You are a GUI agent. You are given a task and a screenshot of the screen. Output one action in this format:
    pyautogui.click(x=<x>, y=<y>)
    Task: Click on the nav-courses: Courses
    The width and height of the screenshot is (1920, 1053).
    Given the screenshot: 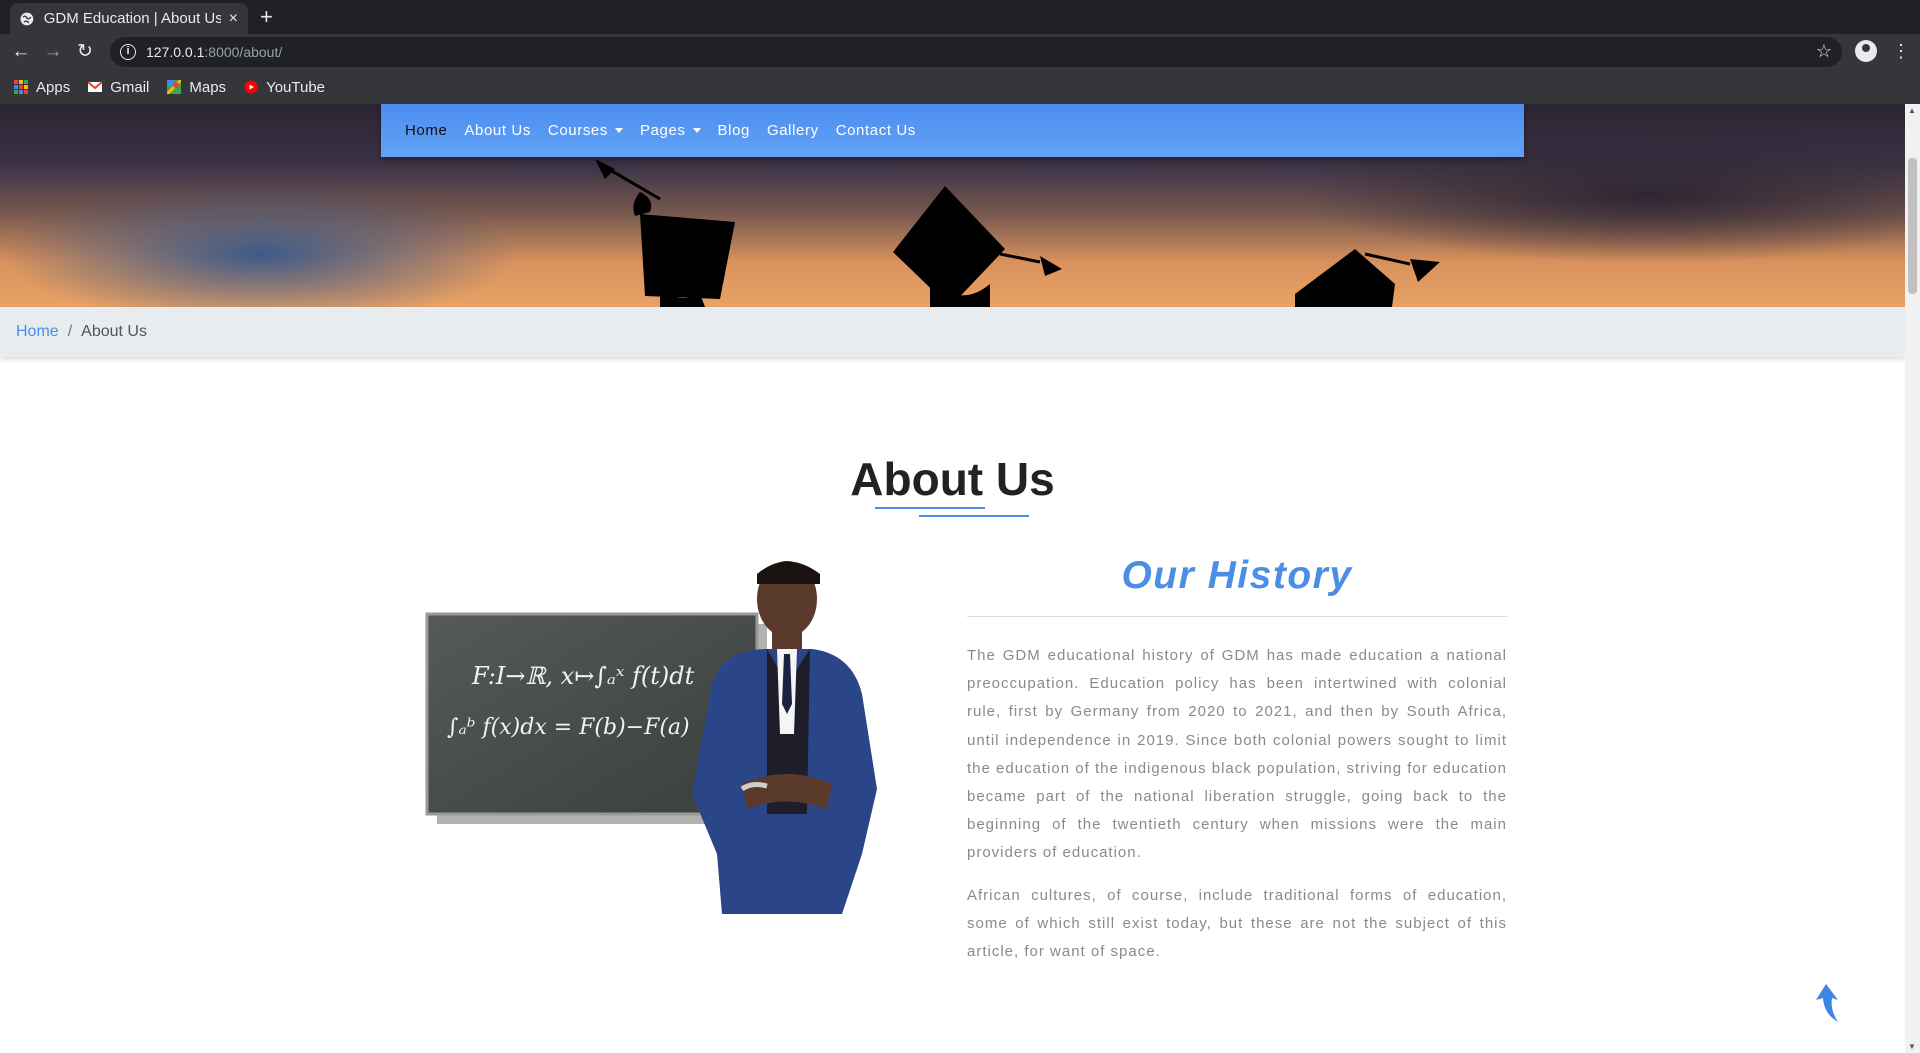 What is the action you would take?
    pyautogui.click(x=585, y=130)
    